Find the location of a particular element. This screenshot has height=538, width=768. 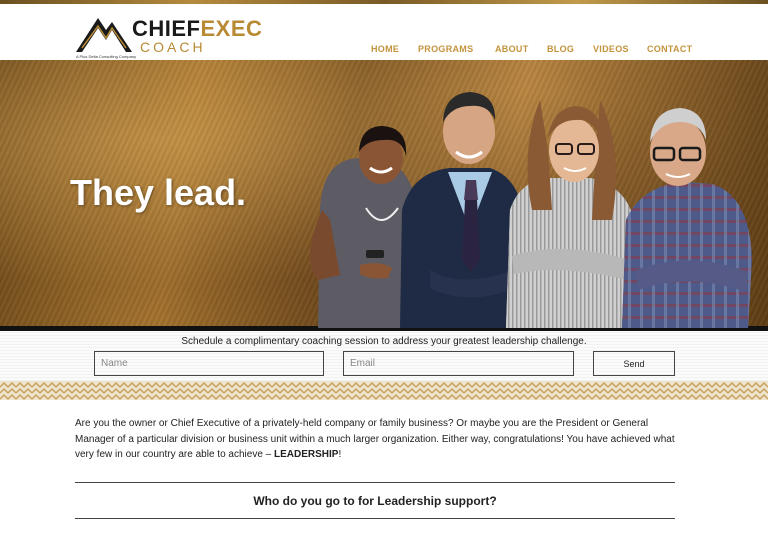

zigzag-pattern-icon is located at coordinates (384, 390).